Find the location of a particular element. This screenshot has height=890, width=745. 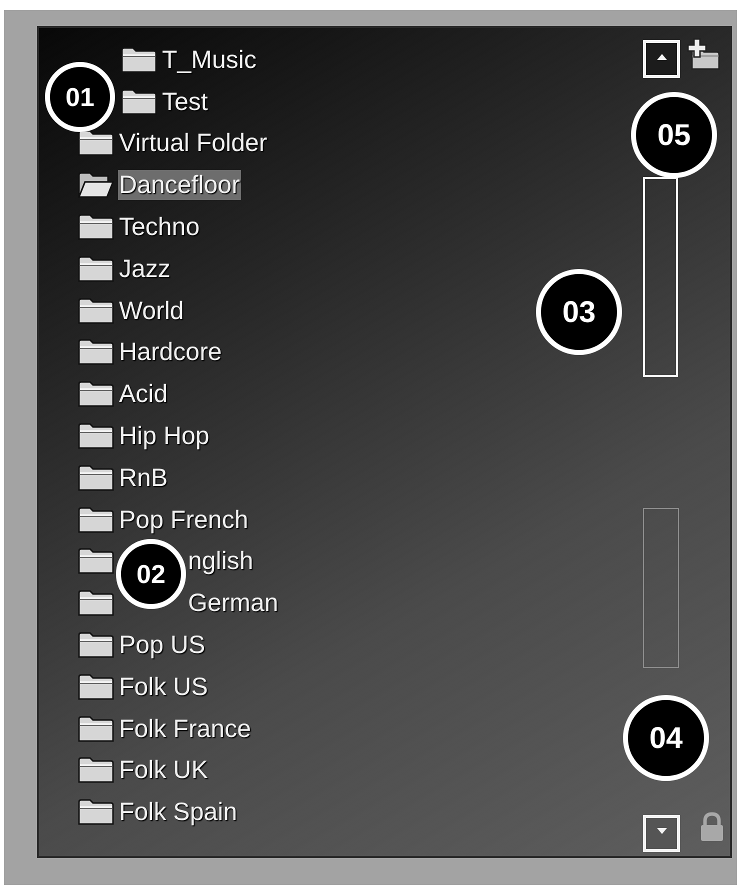

callout-number: 01 is located at coordinates (80, 97).